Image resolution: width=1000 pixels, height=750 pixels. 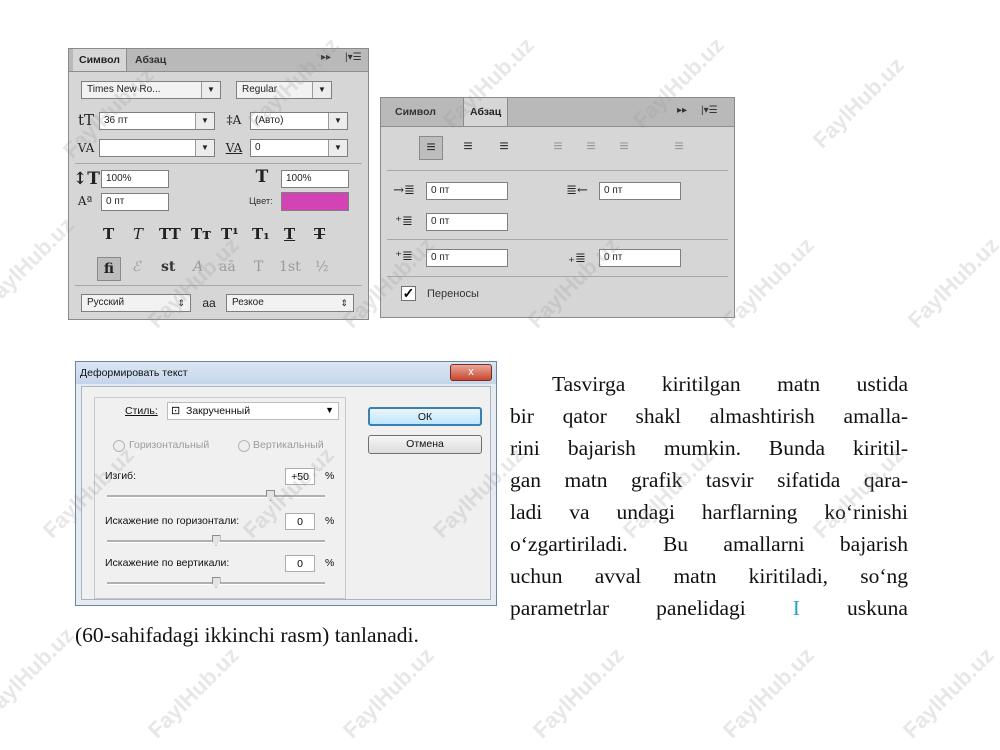 What do you see at coordinates (262, 177) in the screenshot?
I see `horizontal-scale-icon: T` at bounding box center [262, 177].